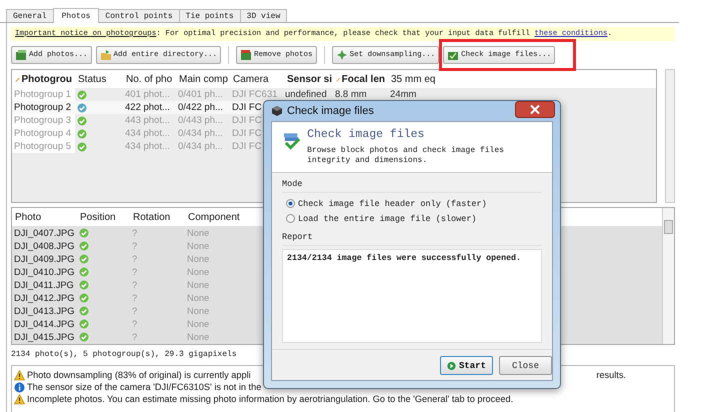  I want to click on header-text: 35 mm eq, so click(413, 79).